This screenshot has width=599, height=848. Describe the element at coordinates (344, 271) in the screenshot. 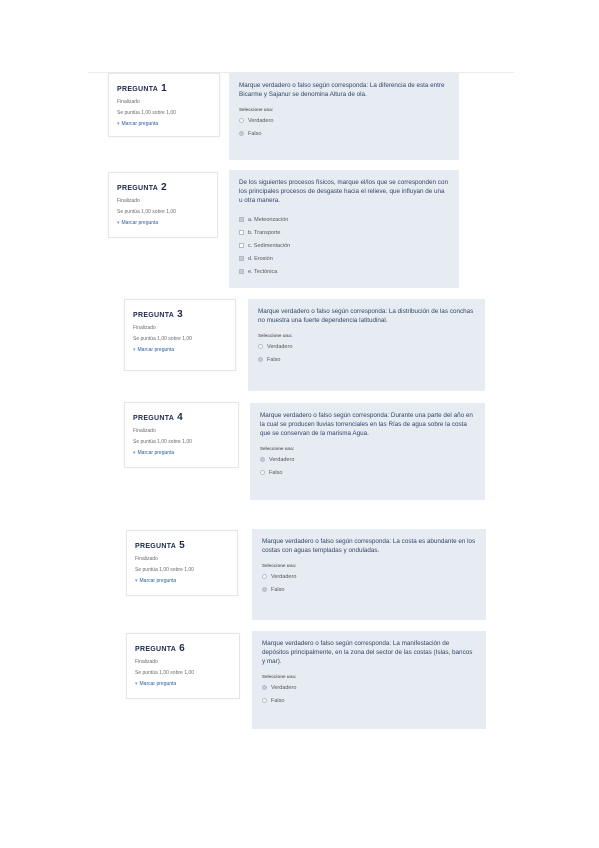

I see `option-e: e. Tectónica` at that location.